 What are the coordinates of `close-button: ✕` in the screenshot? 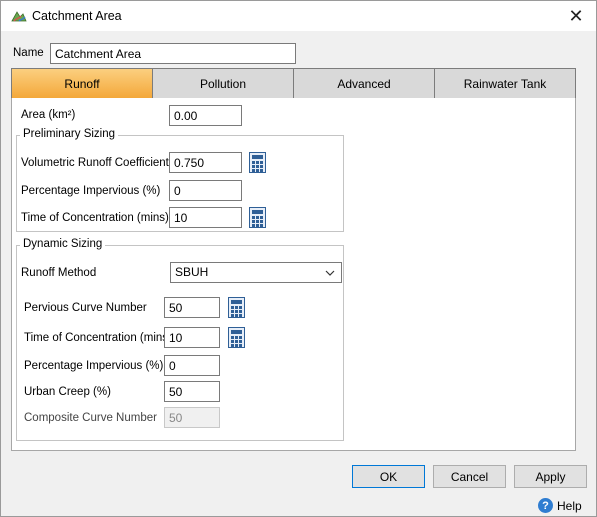 It's located at (576, 16).